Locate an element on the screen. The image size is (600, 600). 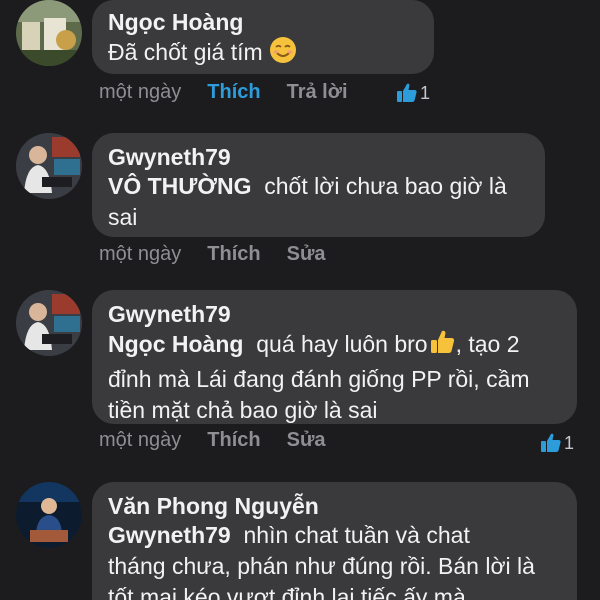
comment-text-body: chốt lời chưa bao giờ là is located at coordinates (385, 186).